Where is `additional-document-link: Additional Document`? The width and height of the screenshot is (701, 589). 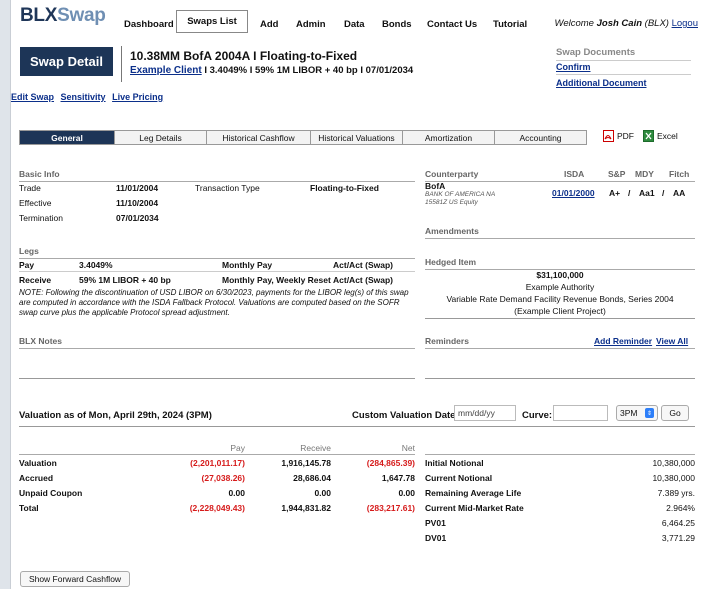 additional-document-link: Additional Document is located at coordinates (601, 83).